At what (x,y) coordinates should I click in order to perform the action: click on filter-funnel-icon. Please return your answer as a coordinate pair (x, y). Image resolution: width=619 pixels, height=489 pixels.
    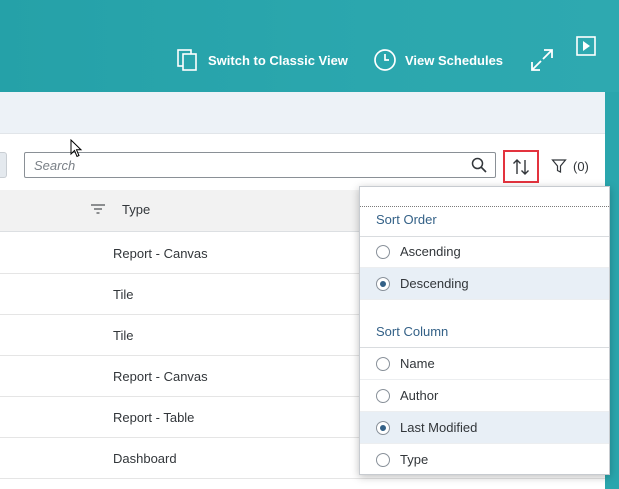
    Looking at the image, I should click on (559, 166).